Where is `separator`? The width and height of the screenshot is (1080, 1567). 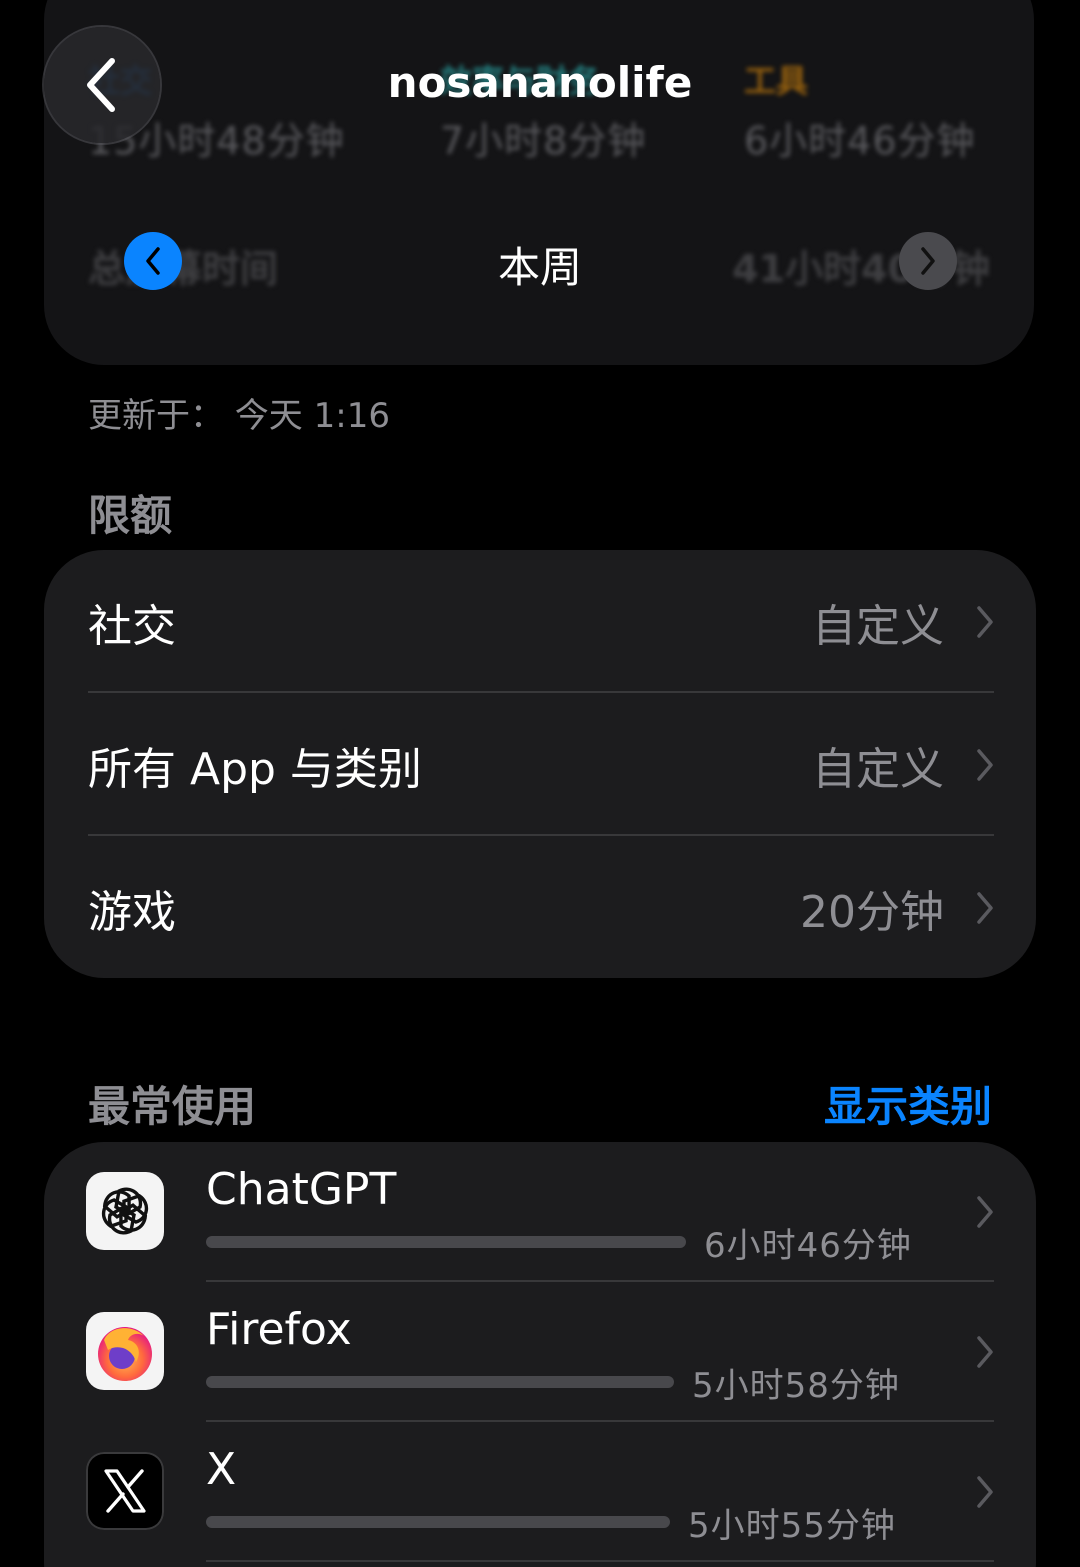
separator is located at coordinates (600, 1561).